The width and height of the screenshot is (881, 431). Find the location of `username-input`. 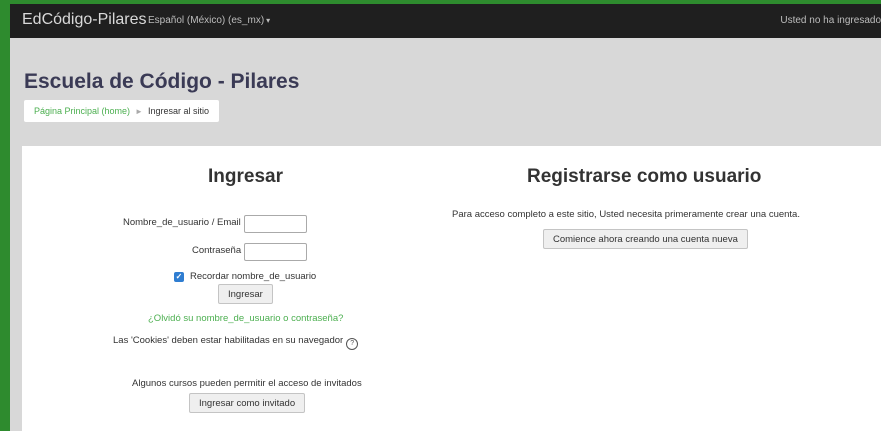

username-input is located at coordinates (275, 224).